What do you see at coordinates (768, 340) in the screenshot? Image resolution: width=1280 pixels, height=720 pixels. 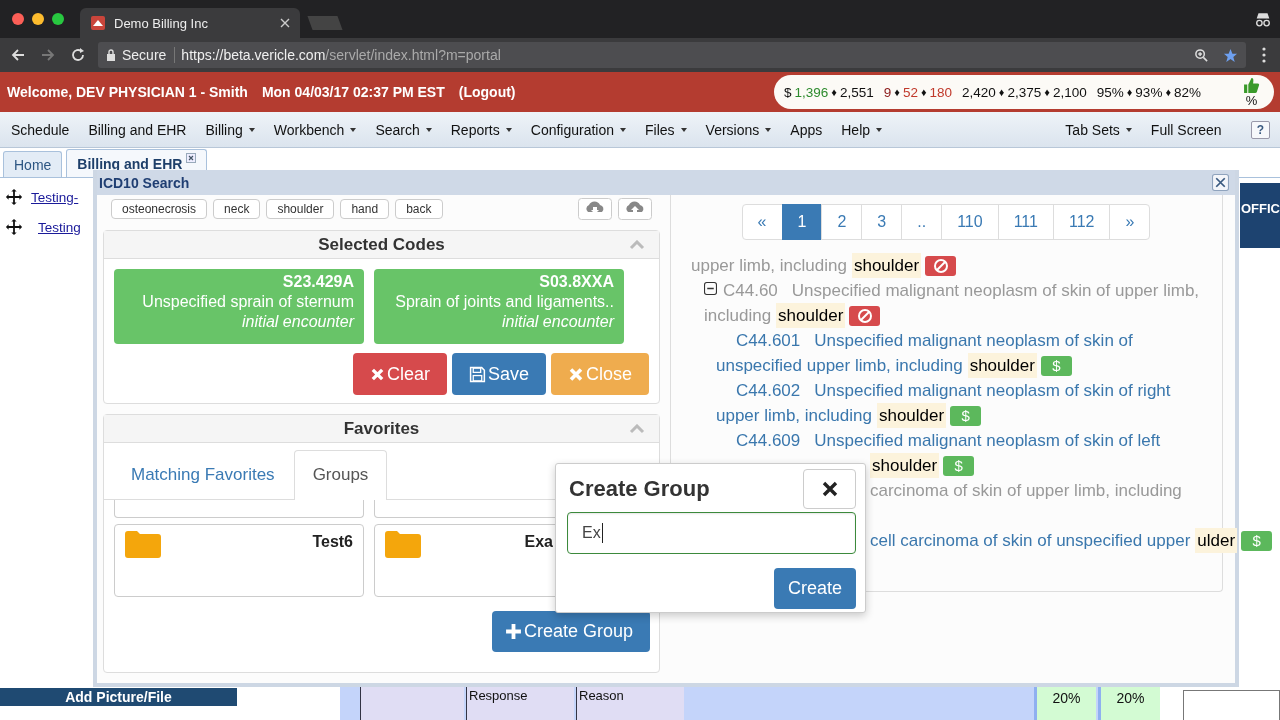 I see `code-link: C44.601` at bounding box center [768, 340].